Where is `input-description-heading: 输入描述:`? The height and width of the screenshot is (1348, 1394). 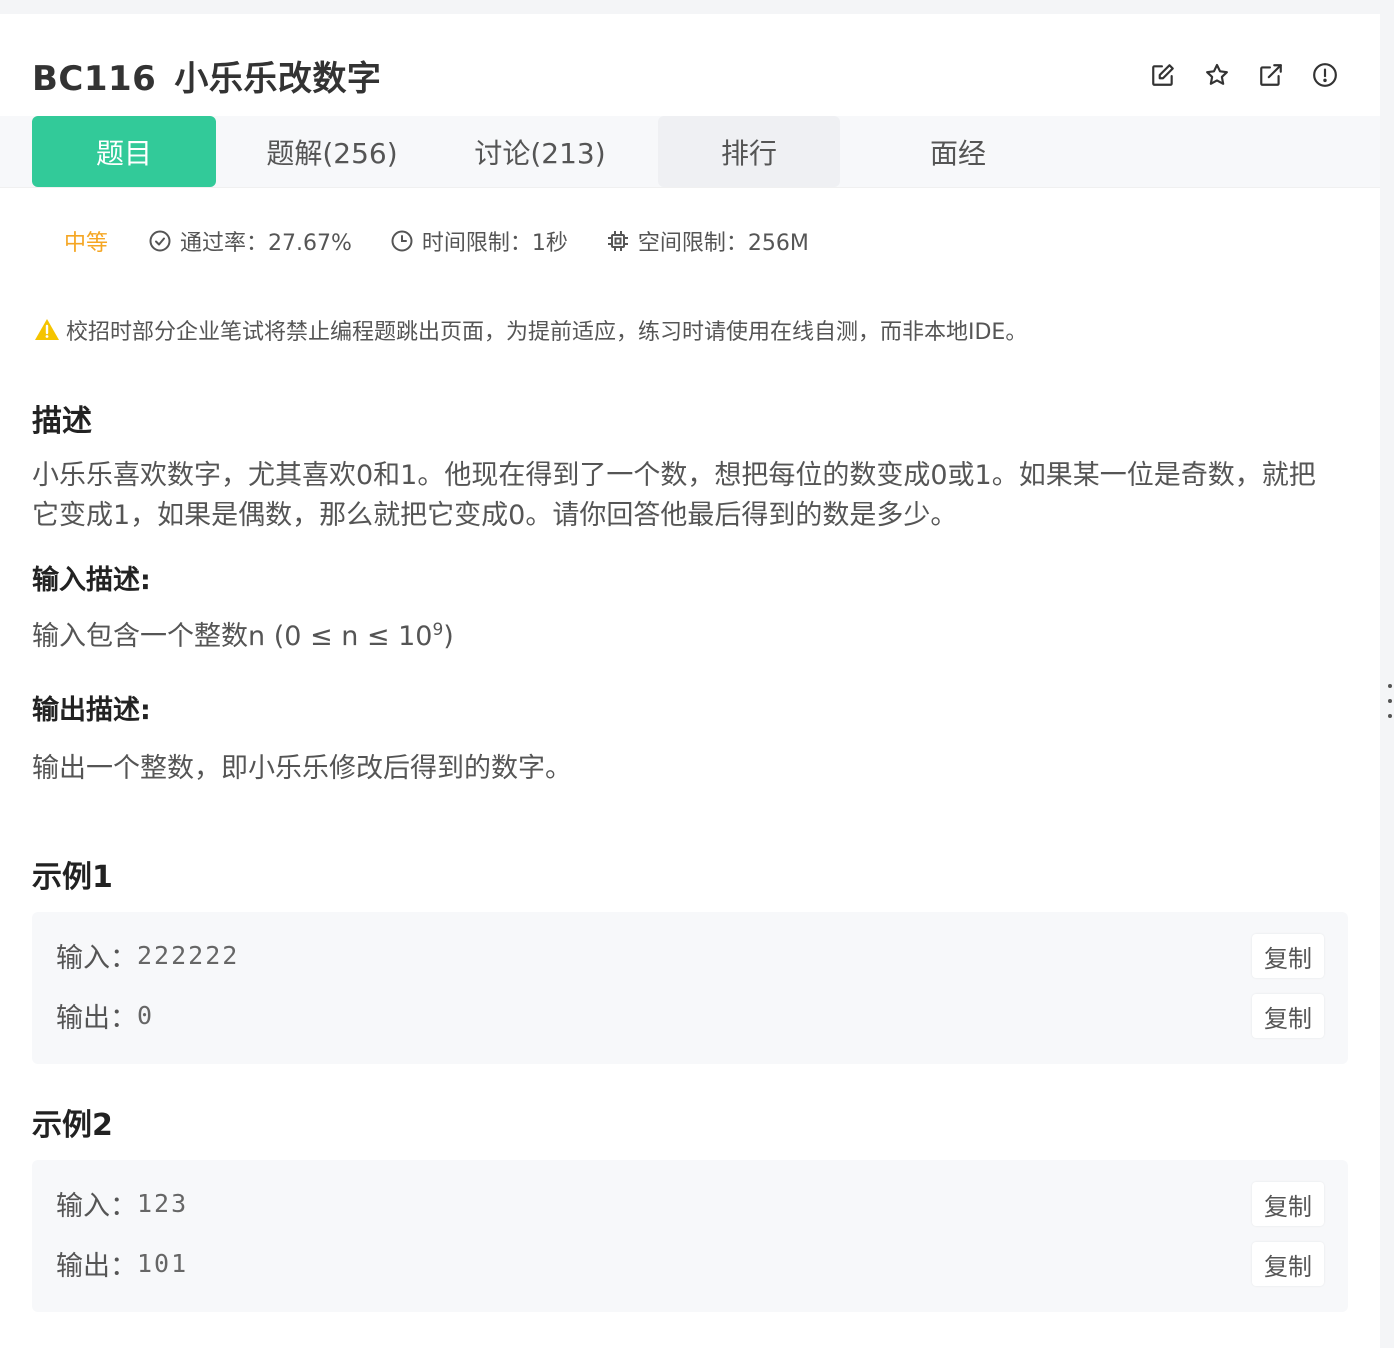 input-description-heading: 输入描述: is located at coordinates (91, 580).